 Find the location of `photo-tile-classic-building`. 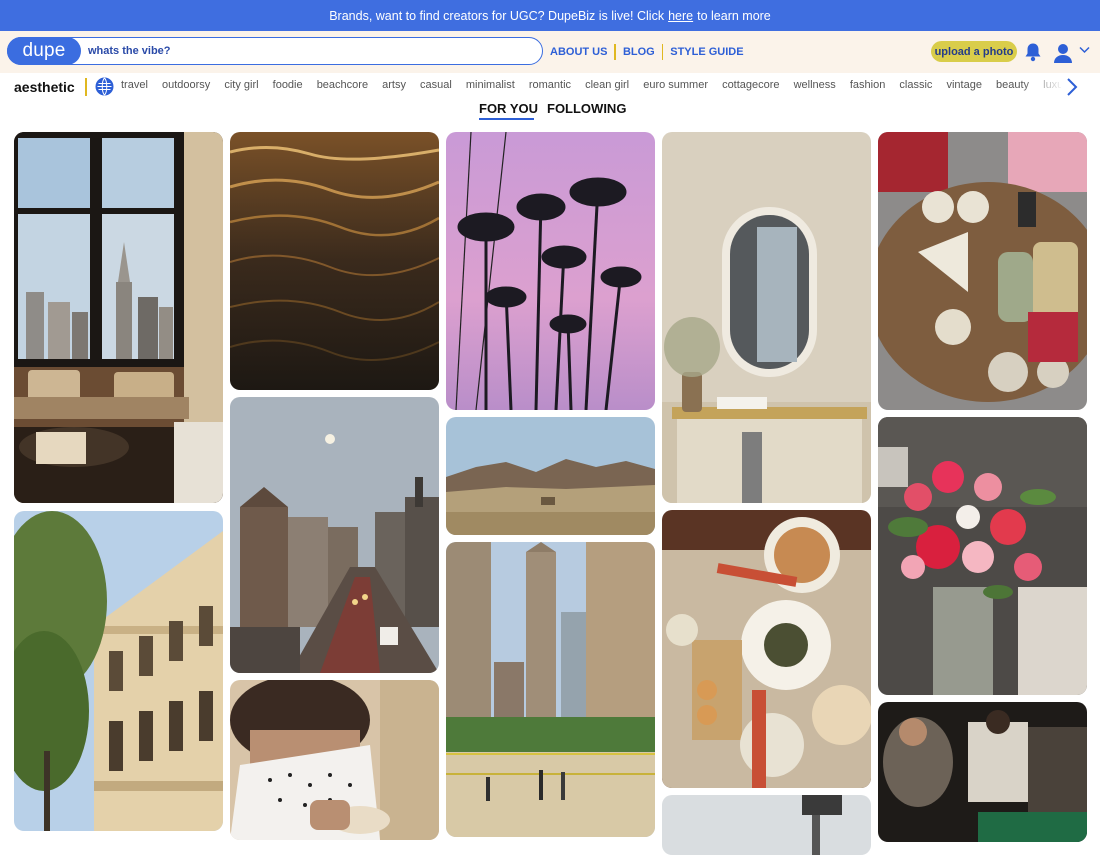

photo-tile-classic-building is located at coordinates (118, 671).